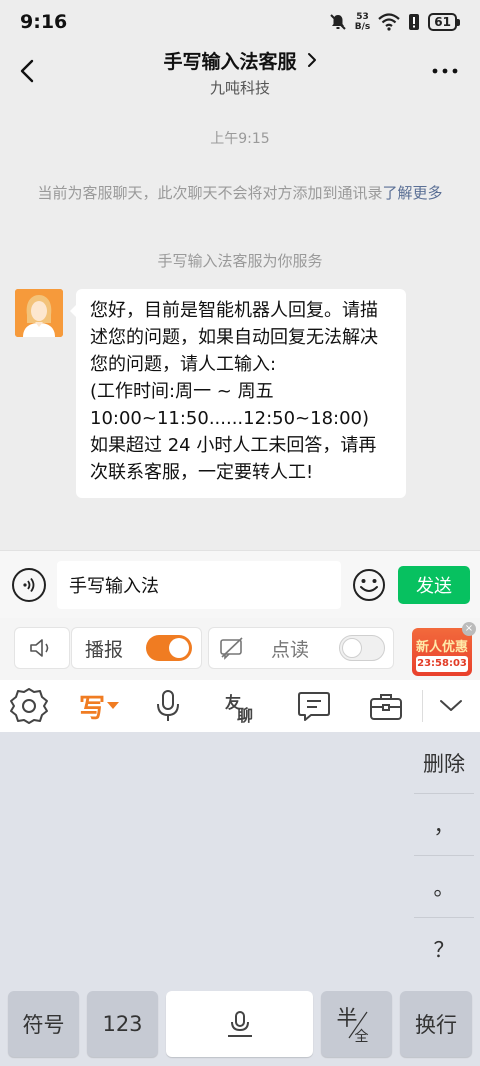 The image size is (480, 1066). I want to click on broadcast-control: 播报, so click(136, 648).